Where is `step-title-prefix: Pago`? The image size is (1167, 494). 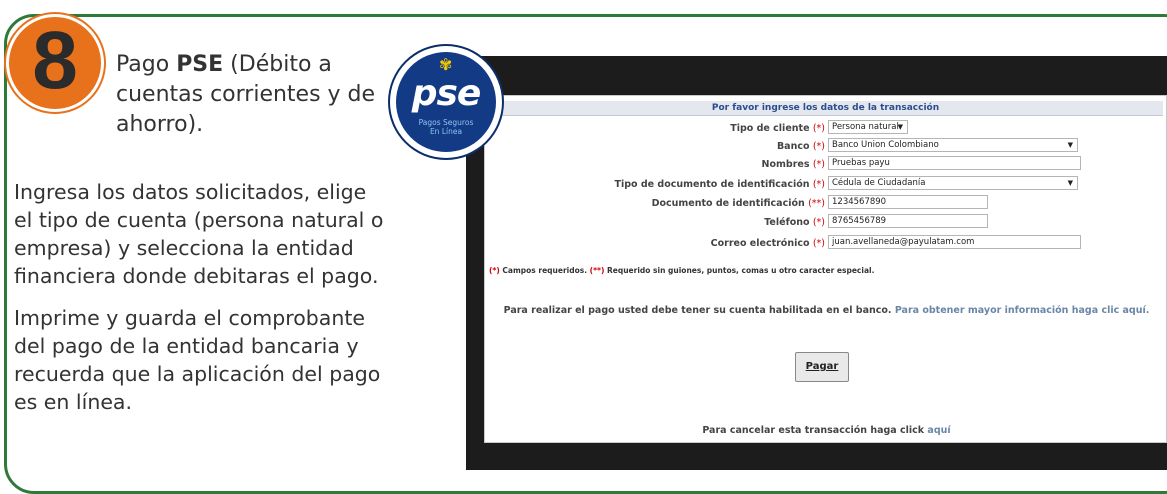 step-title-prefix: Pago is located at coordinates (146, 64).